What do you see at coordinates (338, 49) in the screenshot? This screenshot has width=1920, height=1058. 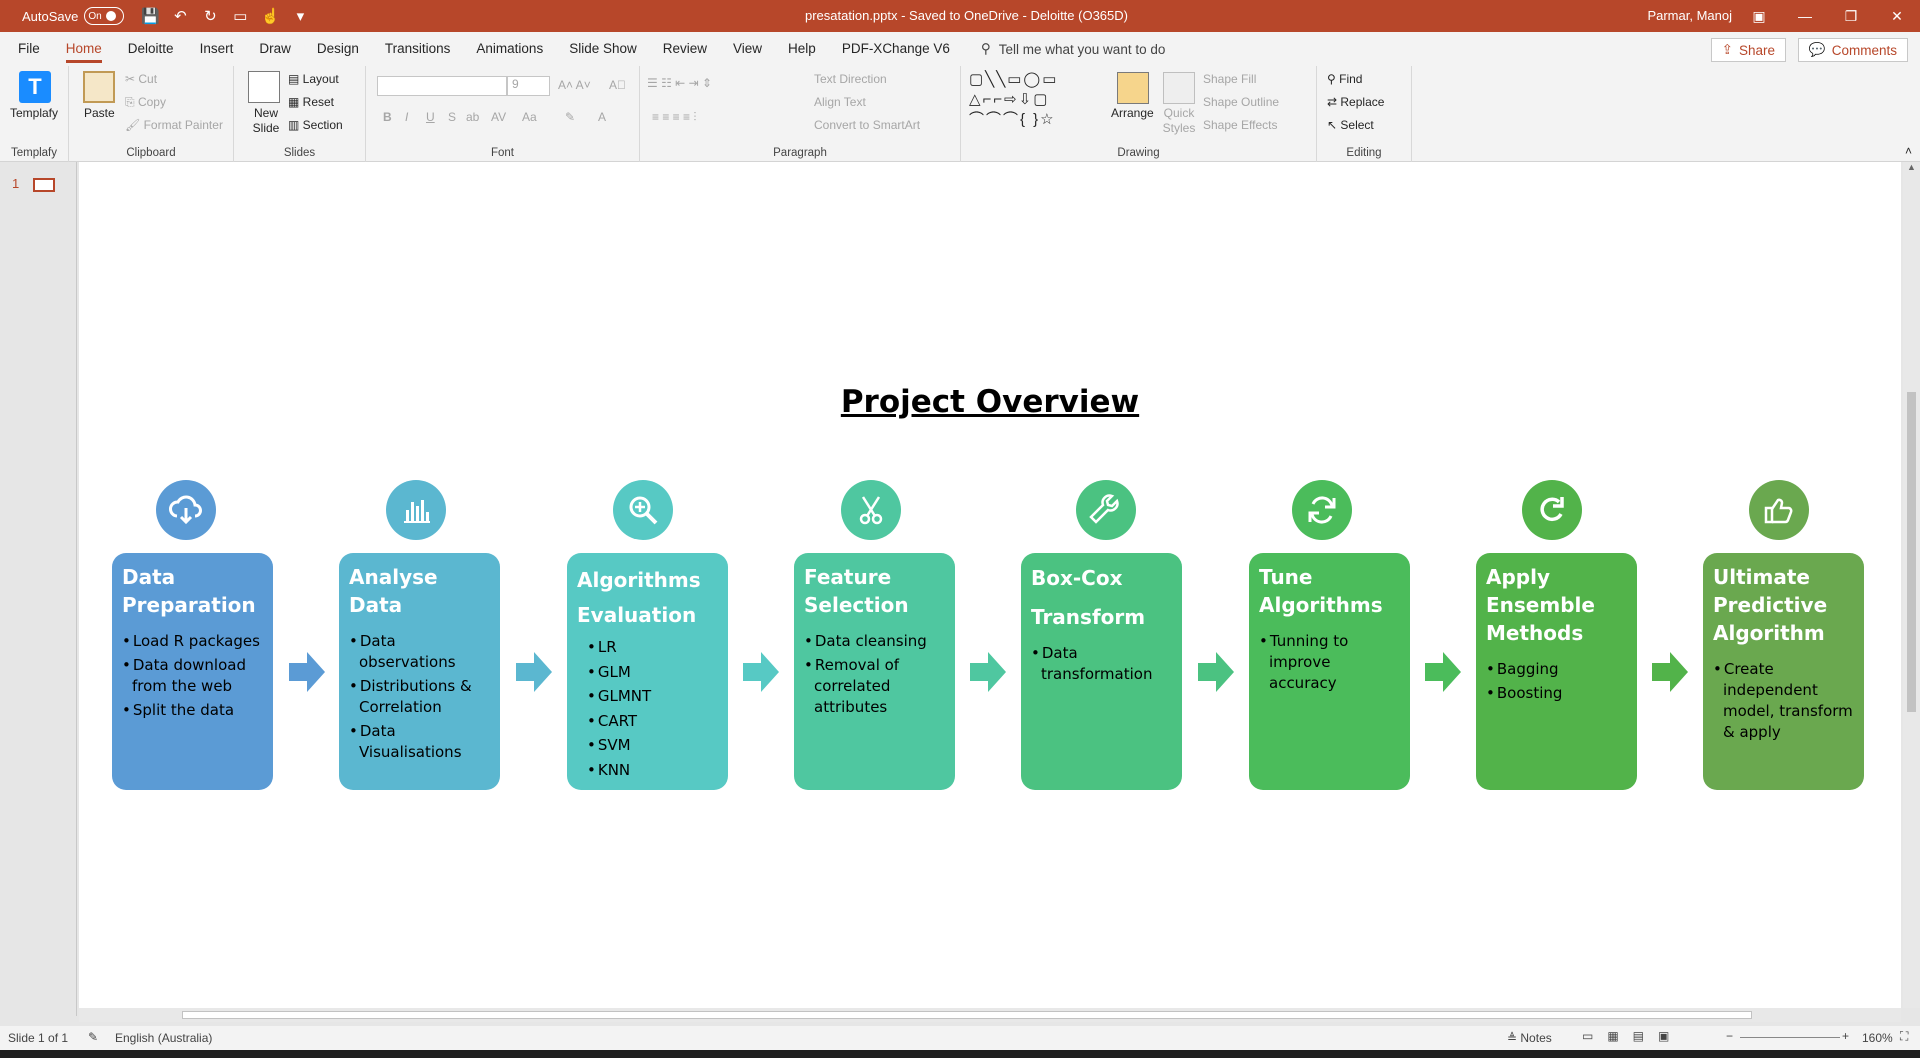 I see `tab-design: Design` at bounding box center [338, 49].